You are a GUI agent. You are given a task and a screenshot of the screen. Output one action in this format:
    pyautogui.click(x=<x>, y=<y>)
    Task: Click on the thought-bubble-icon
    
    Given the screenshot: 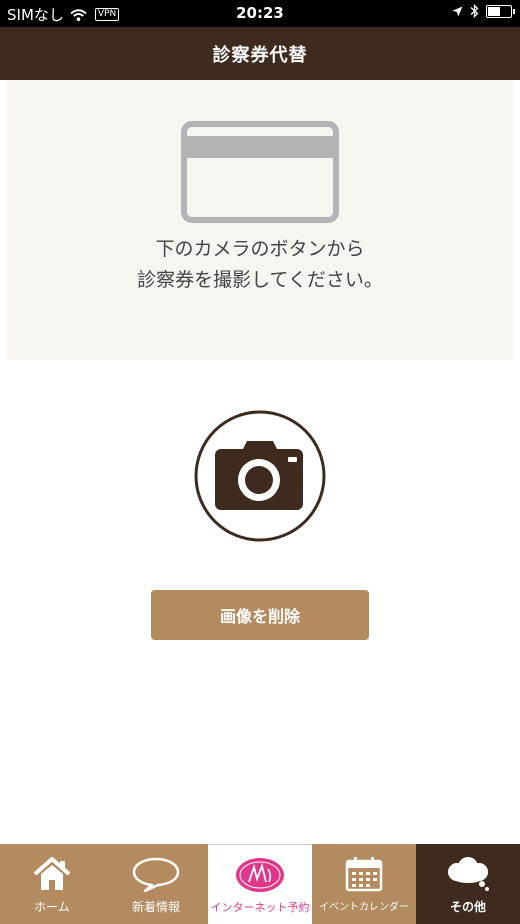 What is the action you would take?
    pyautogui.click(x=468, y=874)
    